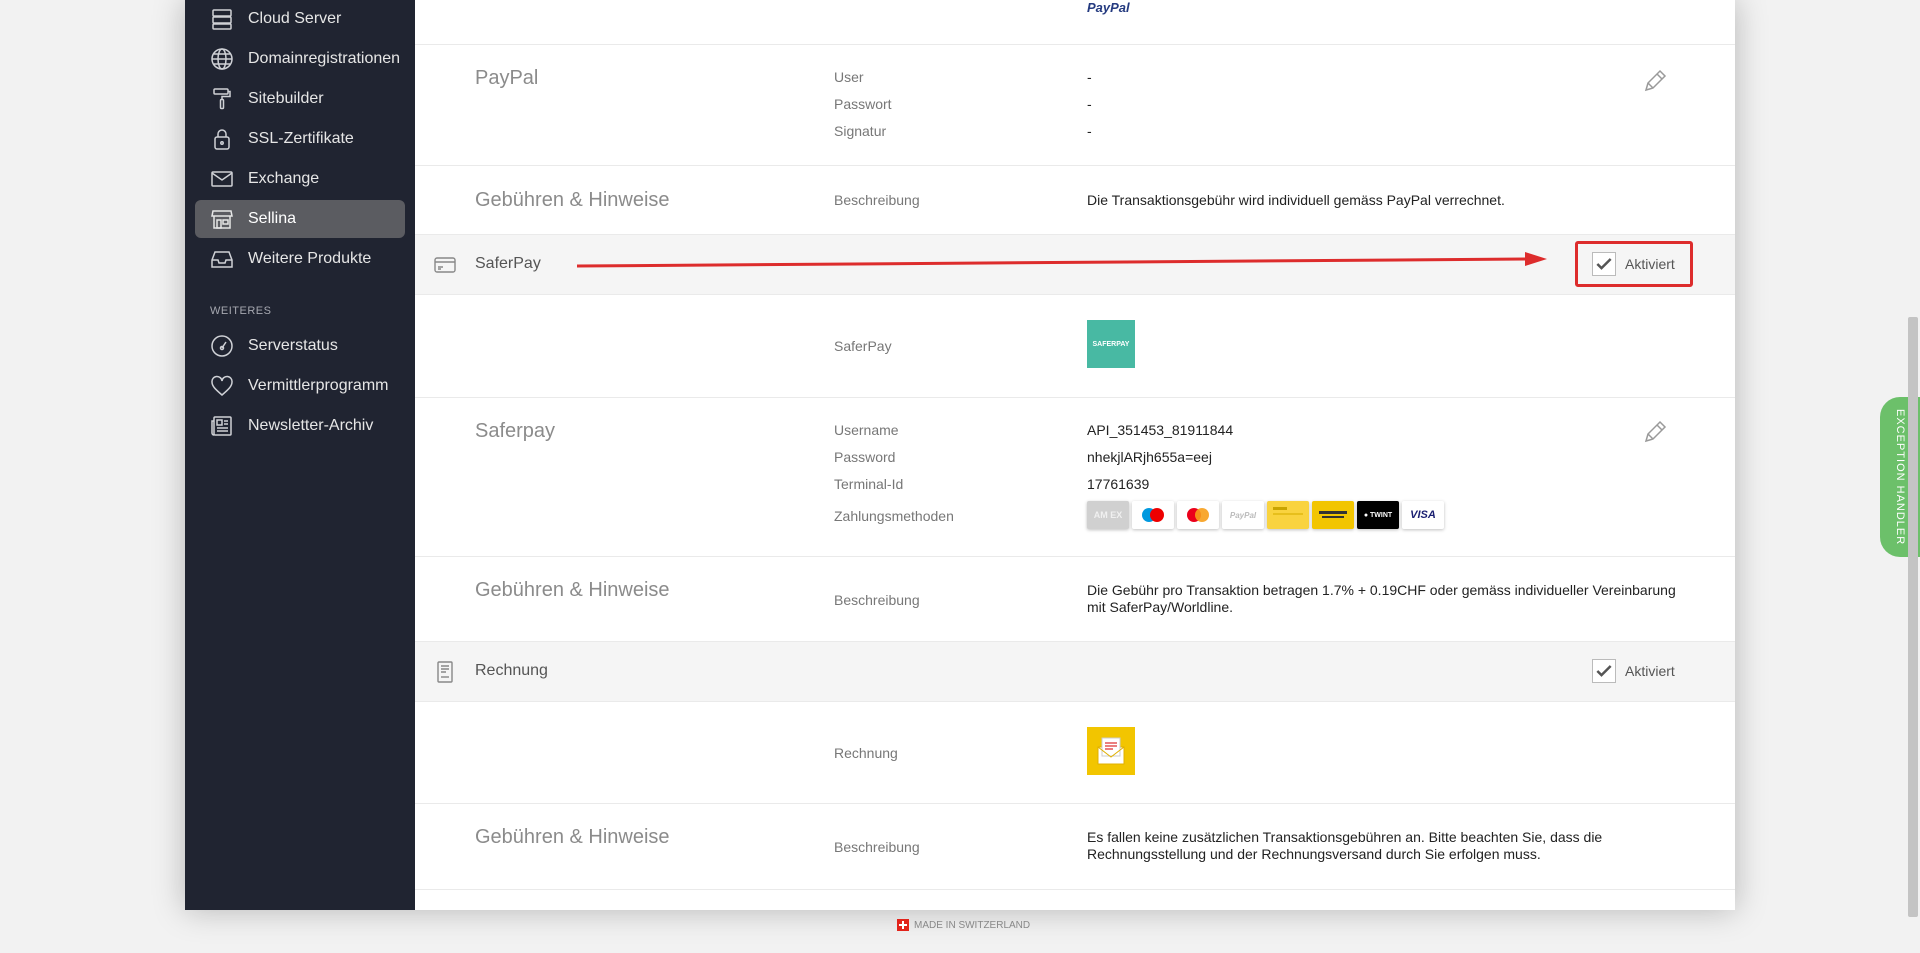 This screenshot has height=953, width=1920. I want to click on field-label: Zahlungsmethoden, so click(894, 516).